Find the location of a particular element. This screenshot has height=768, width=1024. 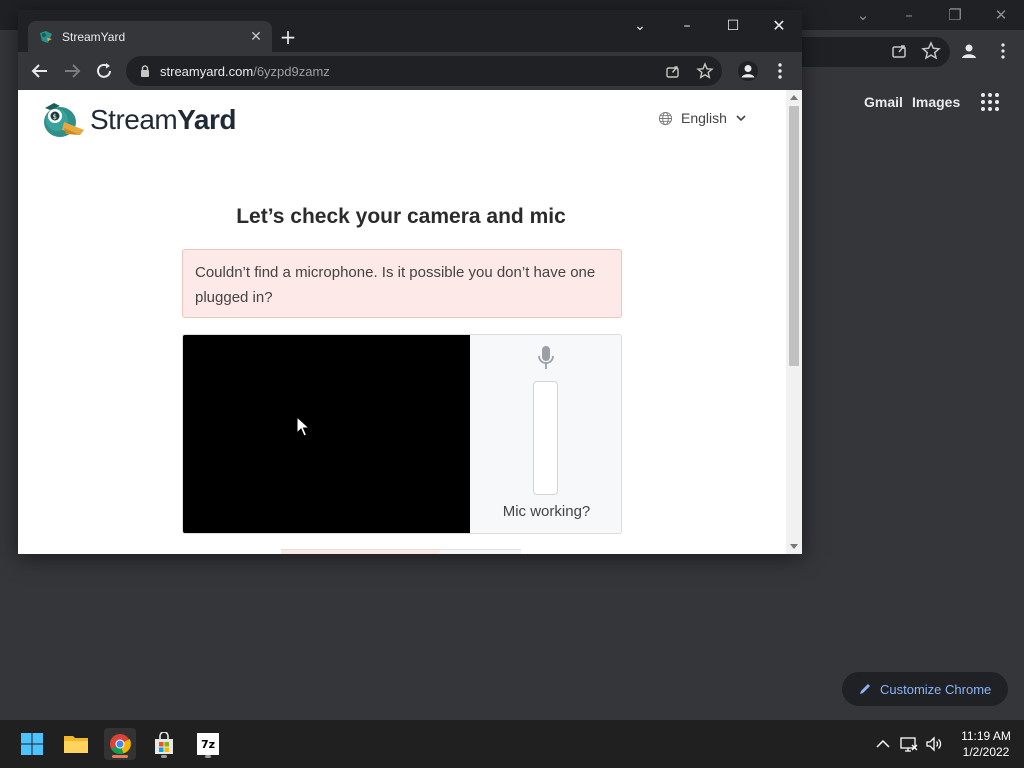

scroll-up-arrow-icon is located at coordinates (794, 97).